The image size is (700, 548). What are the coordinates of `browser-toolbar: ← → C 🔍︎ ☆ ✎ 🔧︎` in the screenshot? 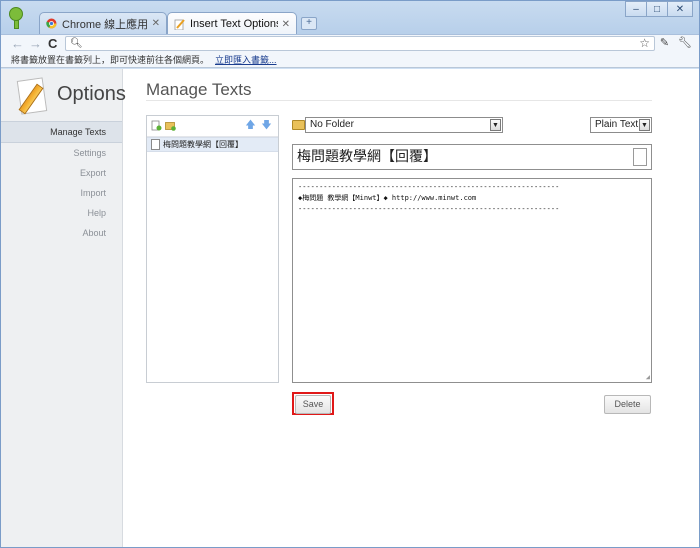 It's located at (350, 43).